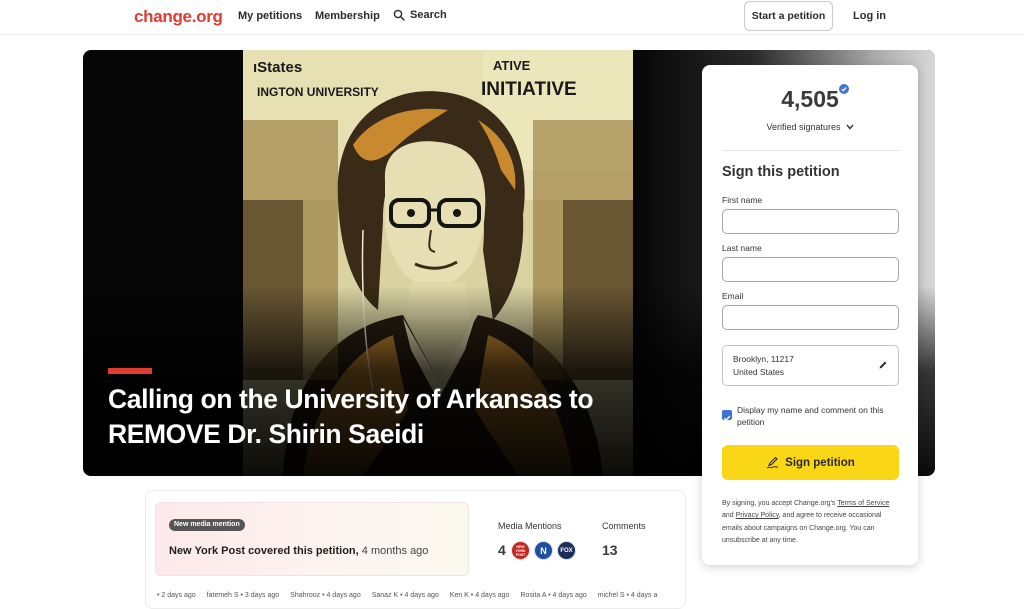 The image size is (1024, 609). Describe the element at coordinates (810, 221) in the screenshot. I see `first-name-input` at that location.